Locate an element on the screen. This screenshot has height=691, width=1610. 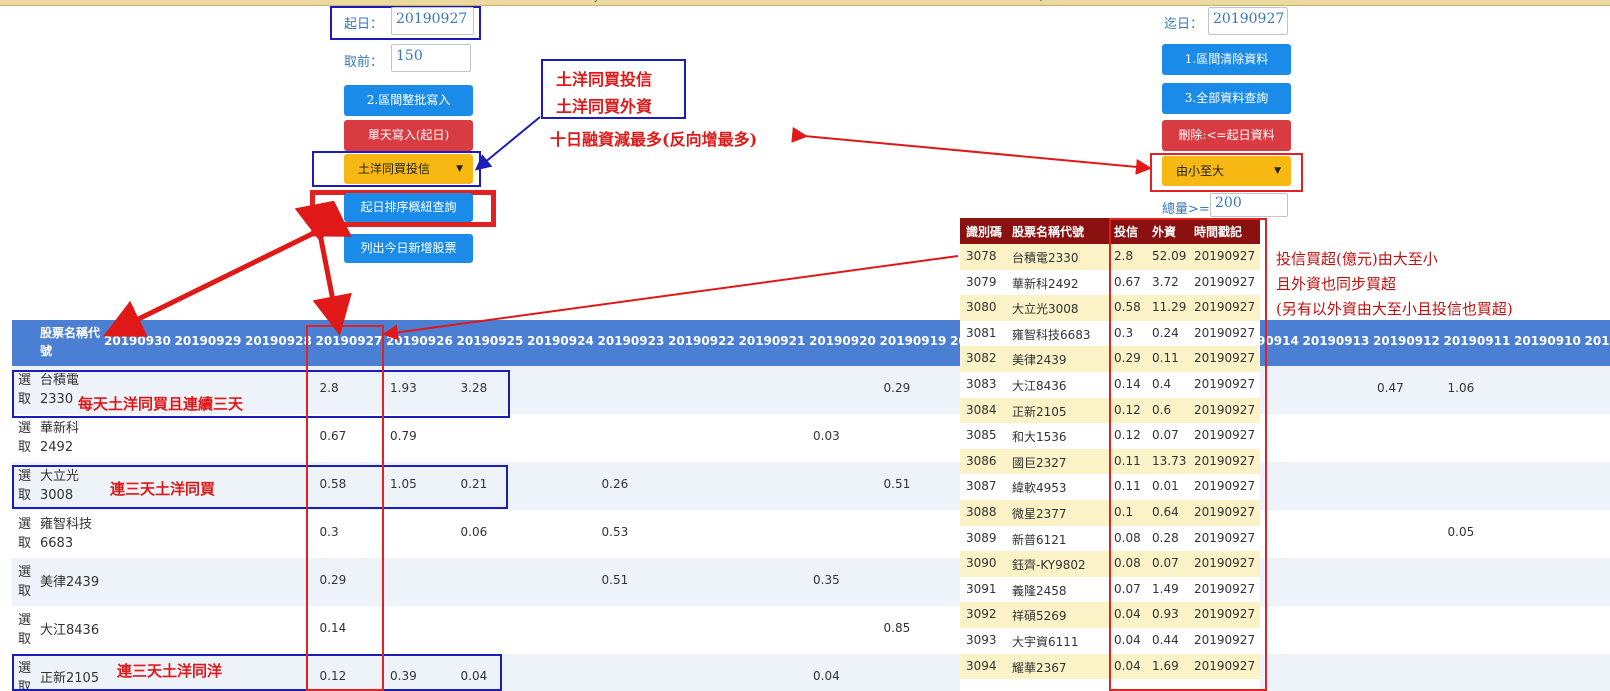
clear-range-button: 1.區間清除資料 is located at coordinates (1226, 59).